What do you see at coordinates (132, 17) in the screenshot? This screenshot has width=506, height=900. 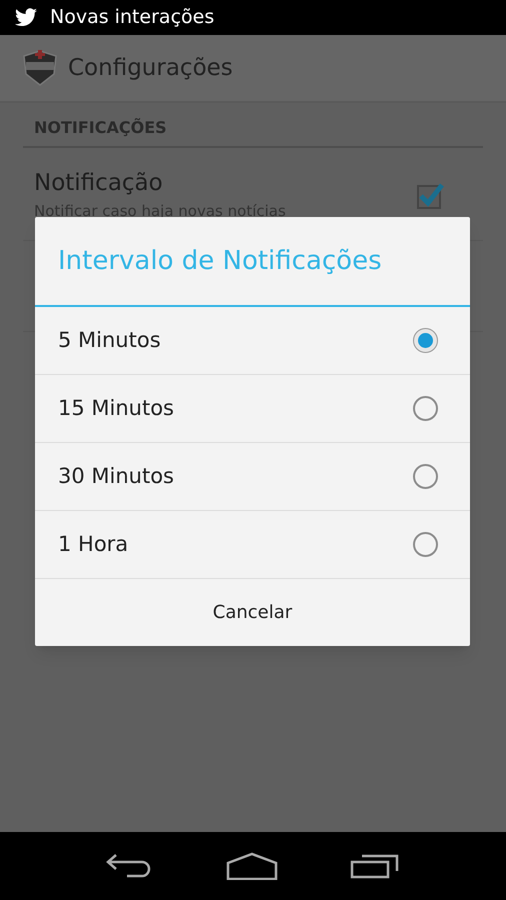 I see `notification-text: Novas interações` at bounding box center [132, 17].